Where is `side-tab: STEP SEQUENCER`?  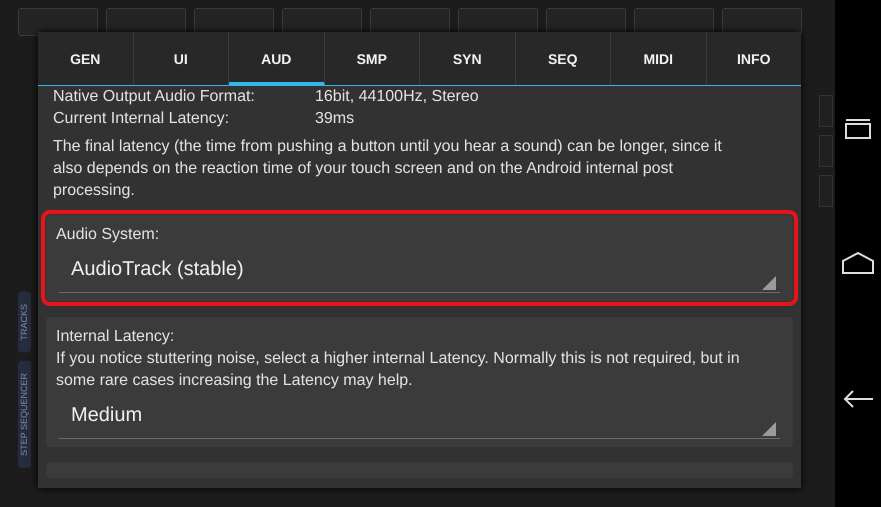
side-tab: STEP SEQUENCER is located at coordinates (24, 414).